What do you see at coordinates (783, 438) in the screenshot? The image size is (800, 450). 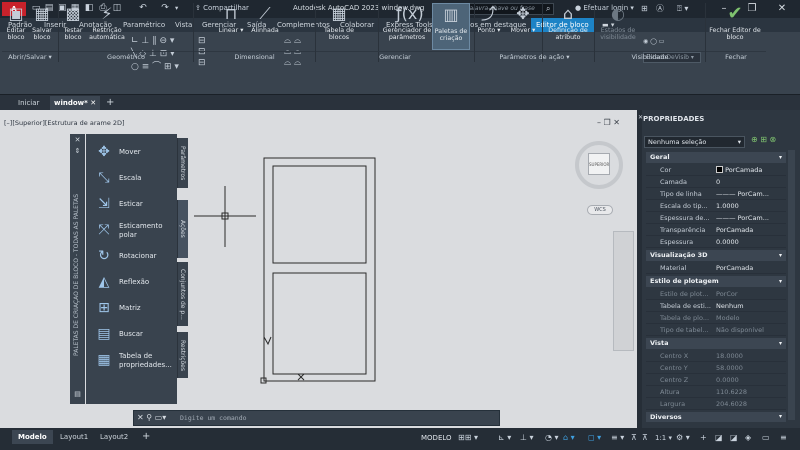 I see `customization-menu-icon: ≡` at bounding box center [783, 438].